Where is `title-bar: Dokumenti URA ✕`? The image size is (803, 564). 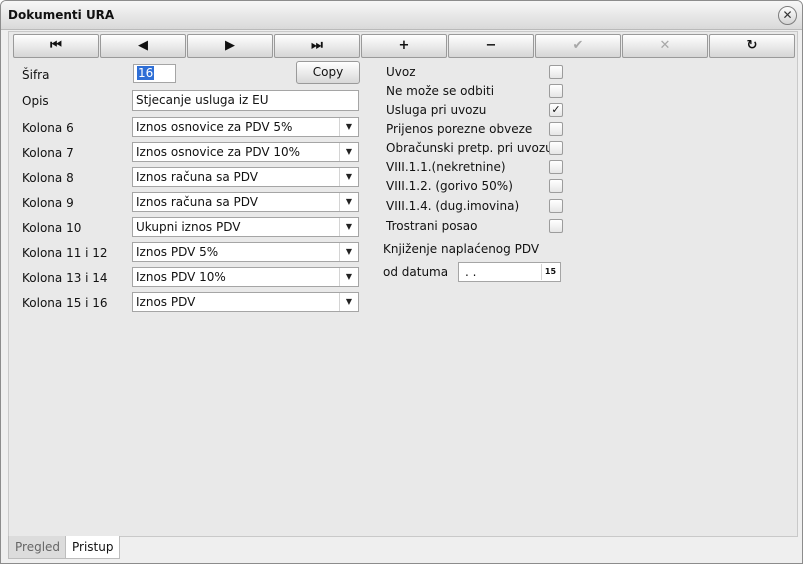 title-bar: Dokumenti URA ✕ is located at coordinates (401, 15).